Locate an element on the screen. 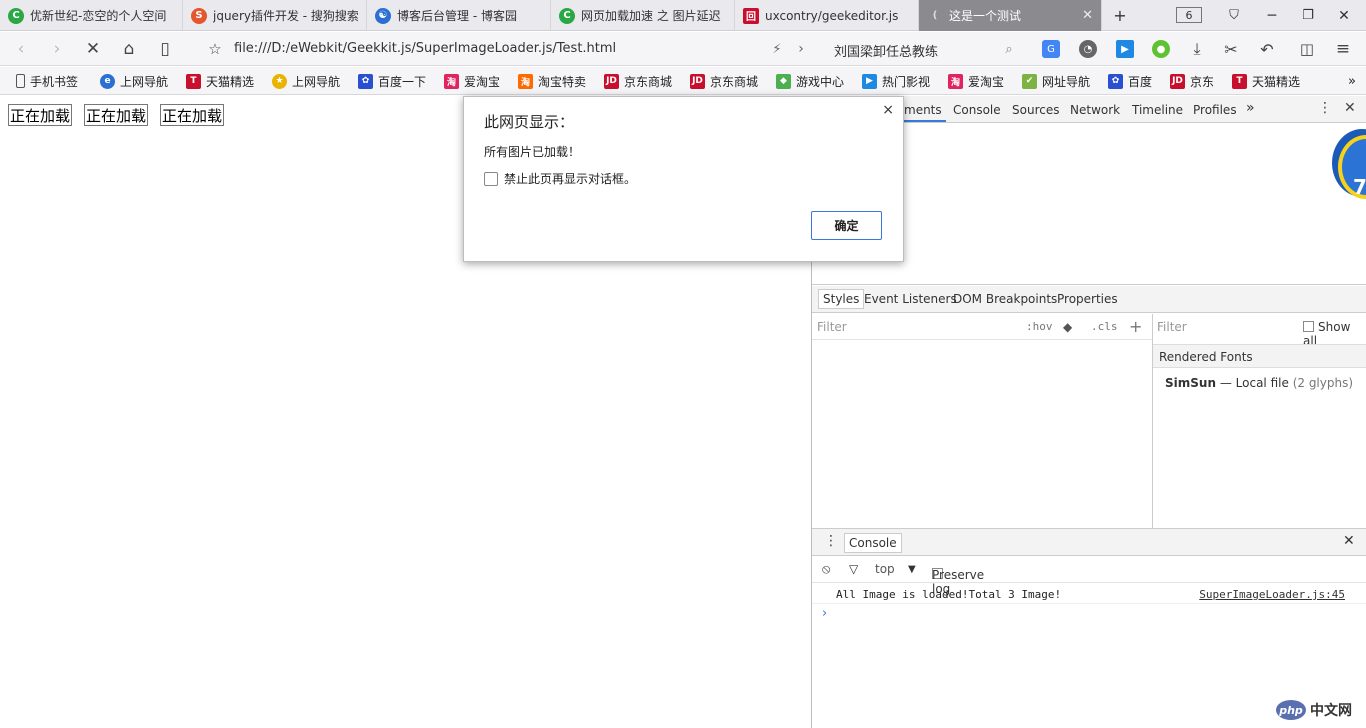  close-drawer-icon: ✕ is located at coordinates (1349, 541).